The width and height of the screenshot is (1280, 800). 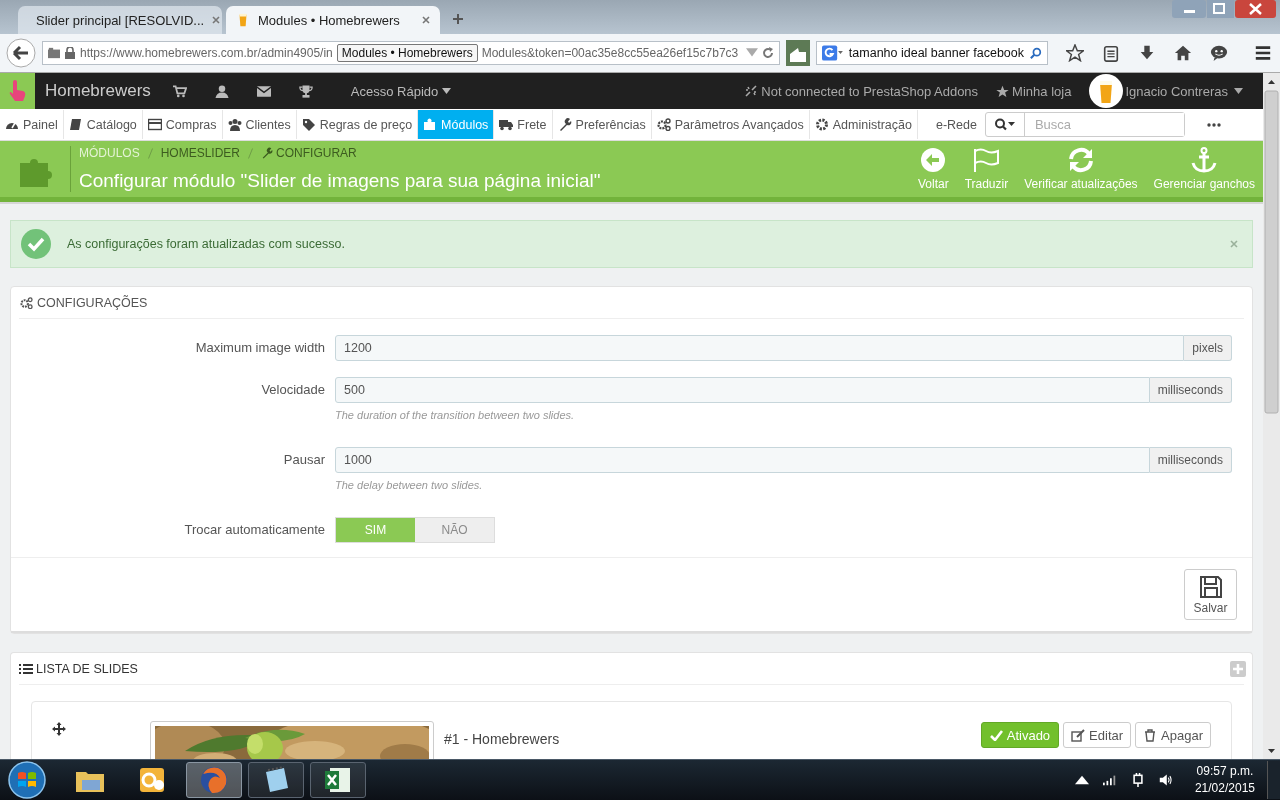 What do you see at coordinates (182, 124) in the screenshot?
I see `menu-tab: Compras` at bounding box center [182, 124].